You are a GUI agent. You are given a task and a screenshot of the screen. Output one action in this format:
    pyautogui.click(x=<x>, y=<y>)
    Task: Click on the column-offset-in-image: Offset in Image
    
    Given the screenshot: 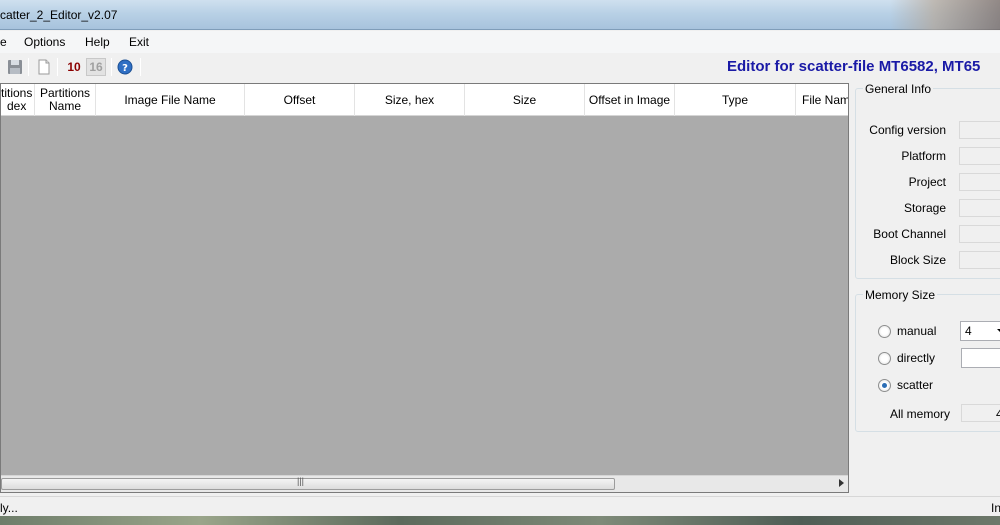 What is the action you would take?
    pyautogui.click(x=630, y=100)
    